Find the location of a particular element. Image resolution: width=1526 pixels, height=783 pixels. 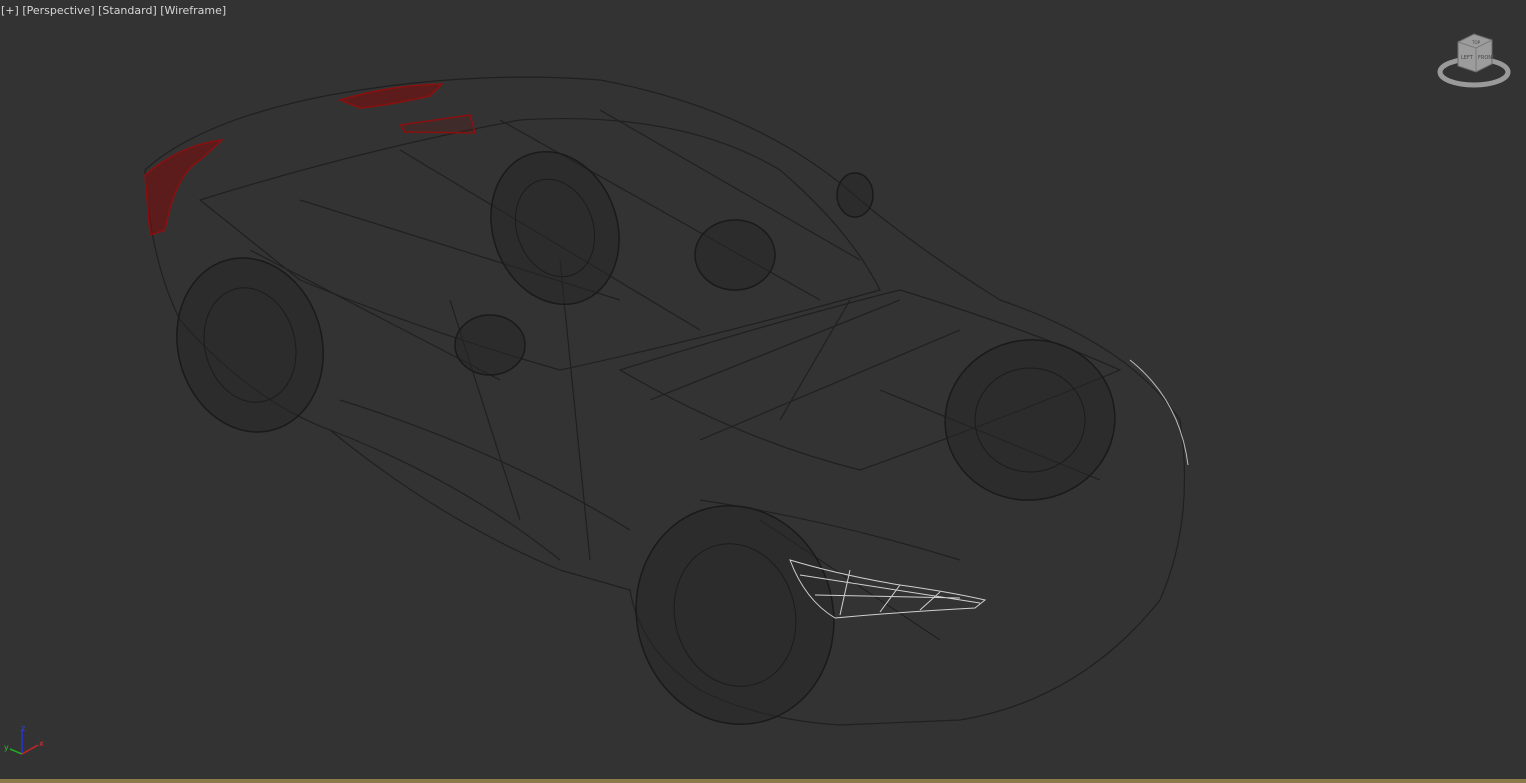

viewcube: TOP LEFT FRONT is located at coordinates (1476, 61).